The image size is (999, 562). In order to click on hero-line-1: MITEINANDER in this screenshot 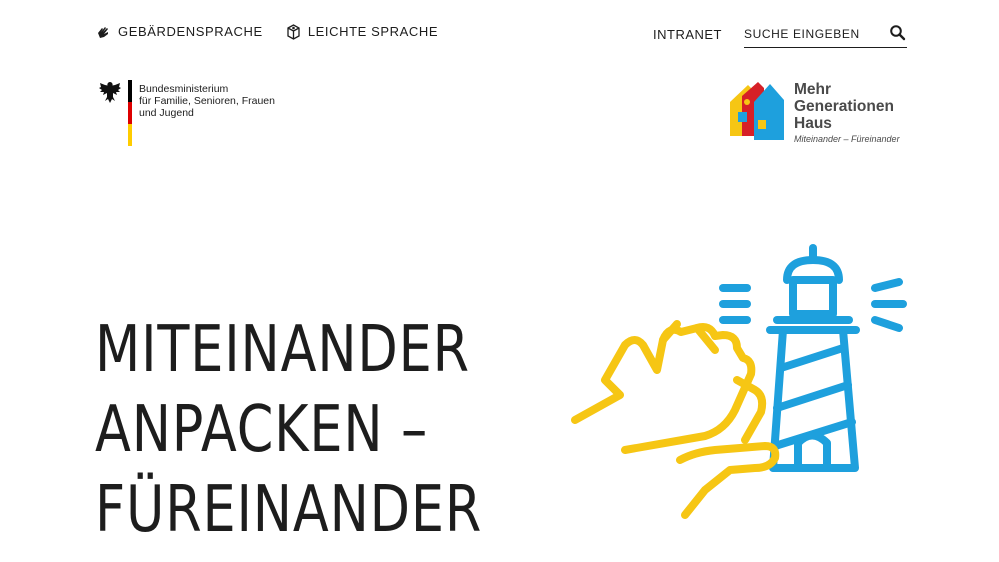, I will do `click(282, 350)`.